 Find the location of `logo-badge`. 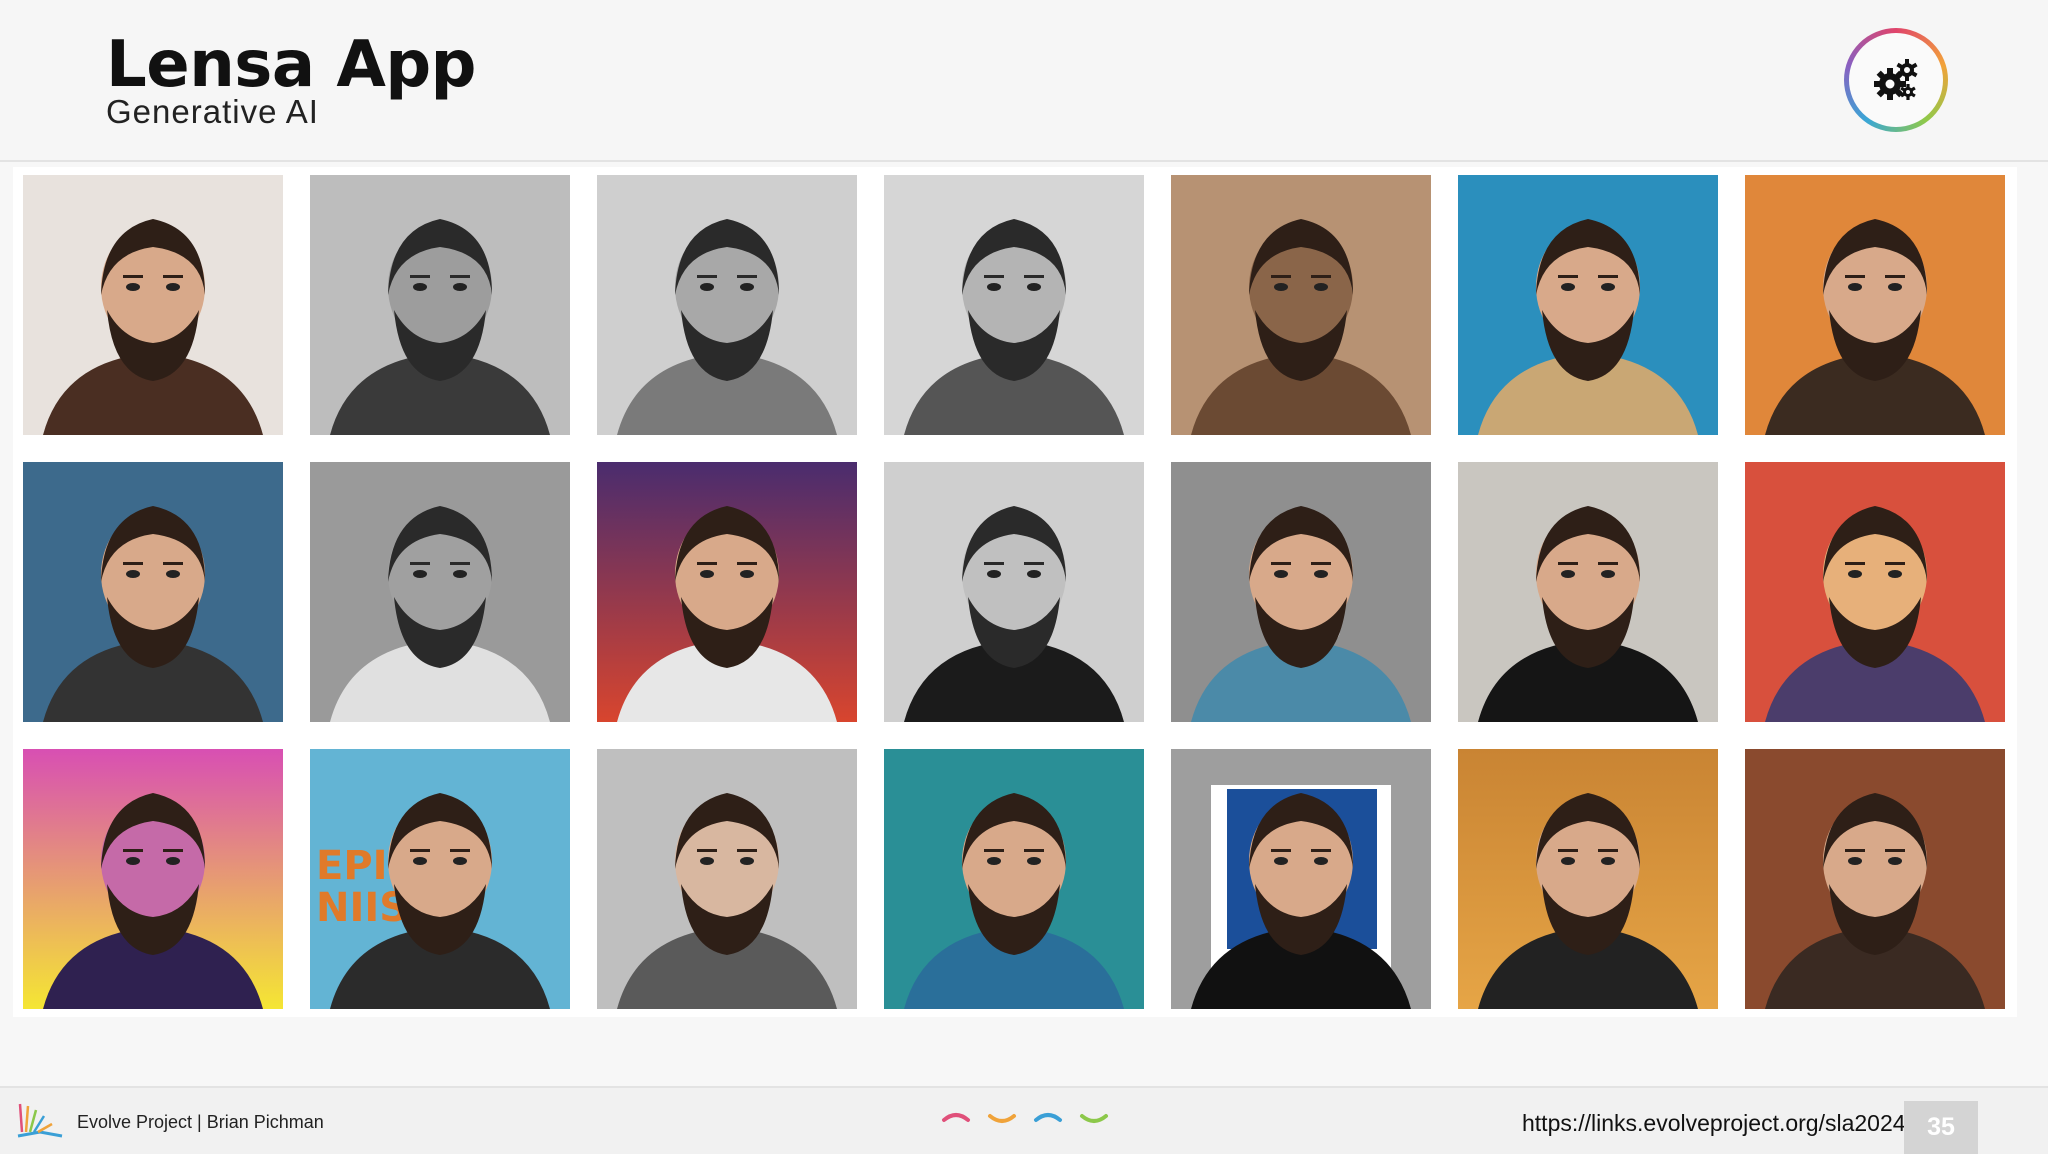

logo-badge is located at coordinates (1896, 80).